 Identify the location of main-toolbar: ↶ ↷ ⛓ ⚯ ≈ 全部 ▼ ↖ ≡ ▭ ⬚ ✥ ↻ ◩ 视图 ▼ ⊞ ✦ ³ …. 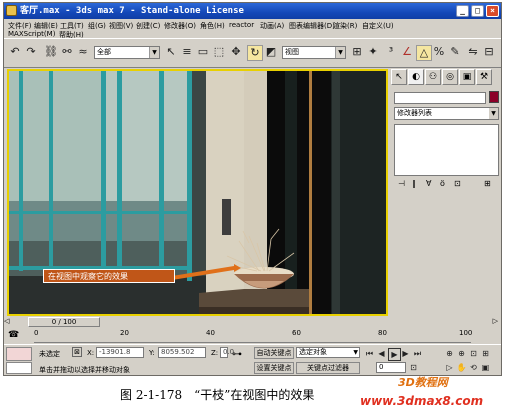
(252, 53).